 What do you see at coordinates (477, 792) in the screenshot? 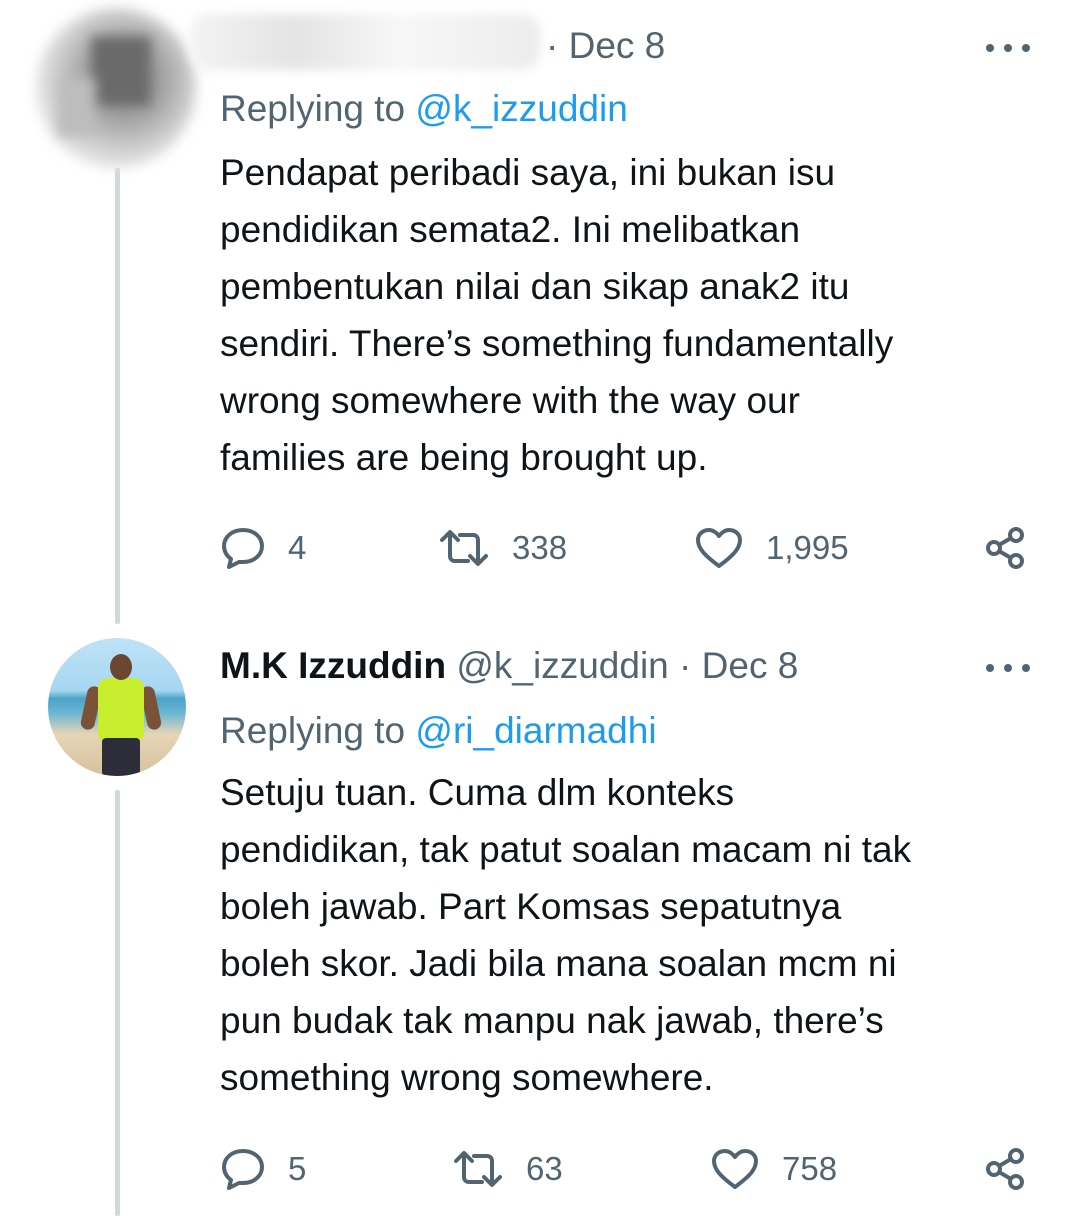
I see `text-line: Setuju tuan. Cuma dlm konteks` at bounding box center [477, 792].